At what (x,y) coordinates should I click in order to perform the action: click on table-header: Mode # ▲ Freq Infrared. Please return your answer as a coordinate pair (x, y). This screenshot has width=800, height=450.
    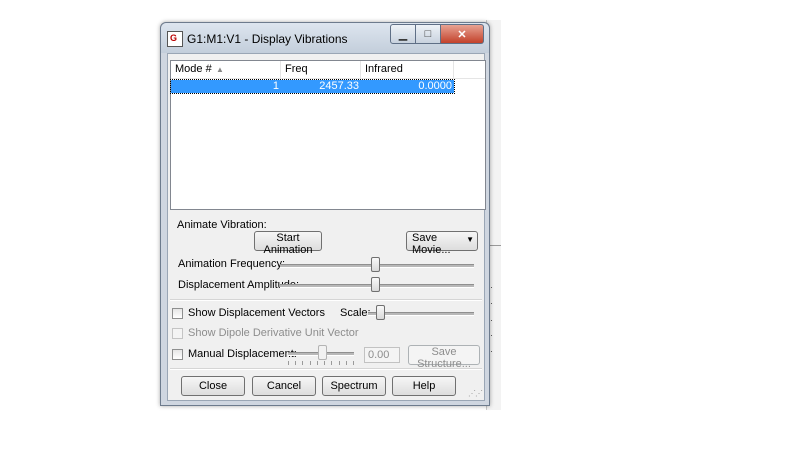
    Looking at the image, I should click on (328, 70).